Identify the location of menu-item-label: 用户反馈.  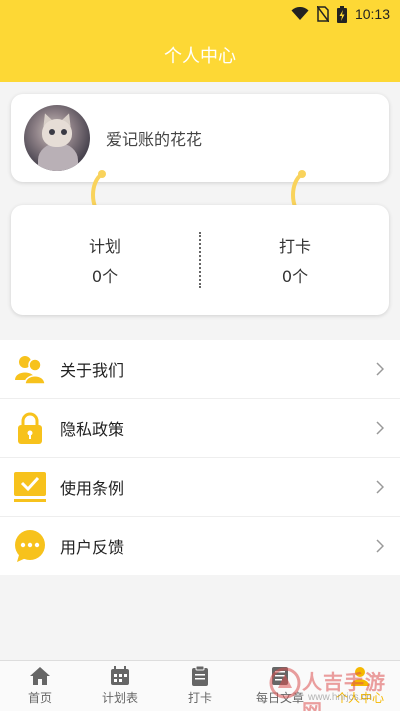
(92, 547).